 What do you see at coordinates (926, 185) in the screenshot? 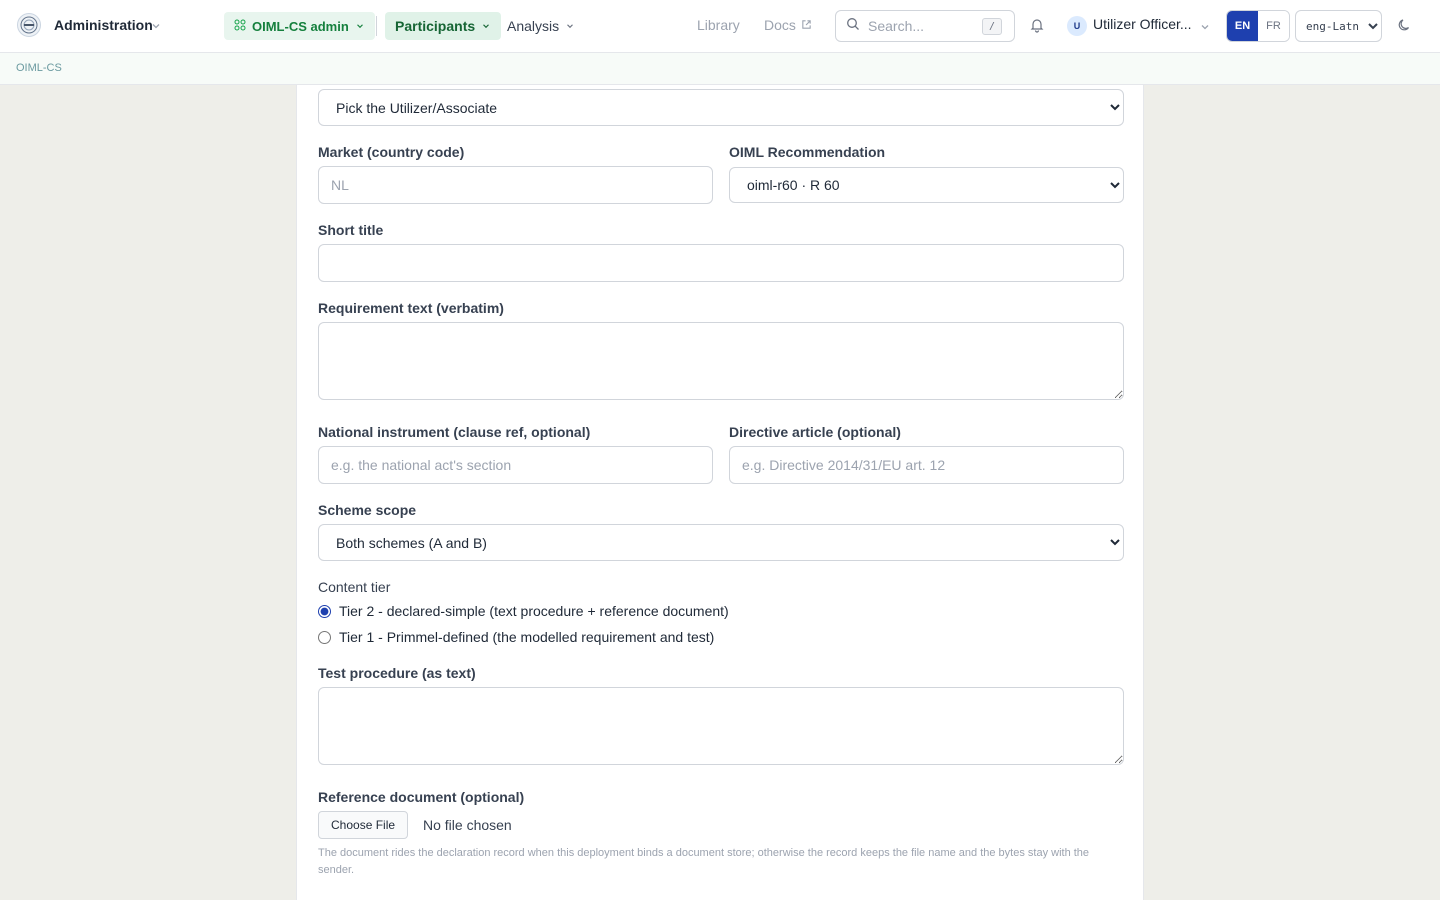
I see `recommendation-select: oiml-r60 · R 60` at bounding box center [926, 185].